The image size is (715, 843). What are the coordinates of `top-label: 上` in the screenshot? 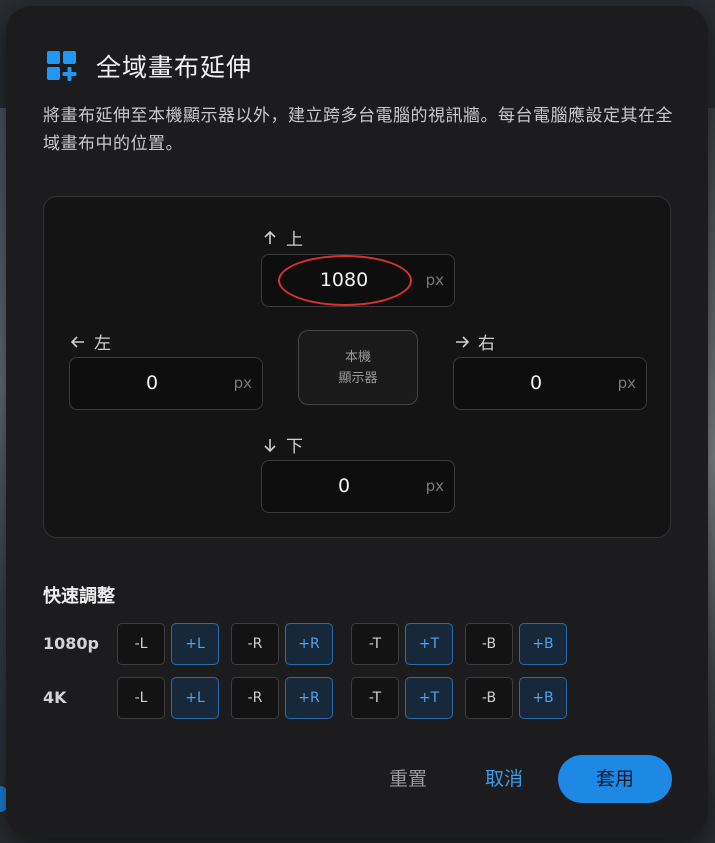 It's located at (282, 237).